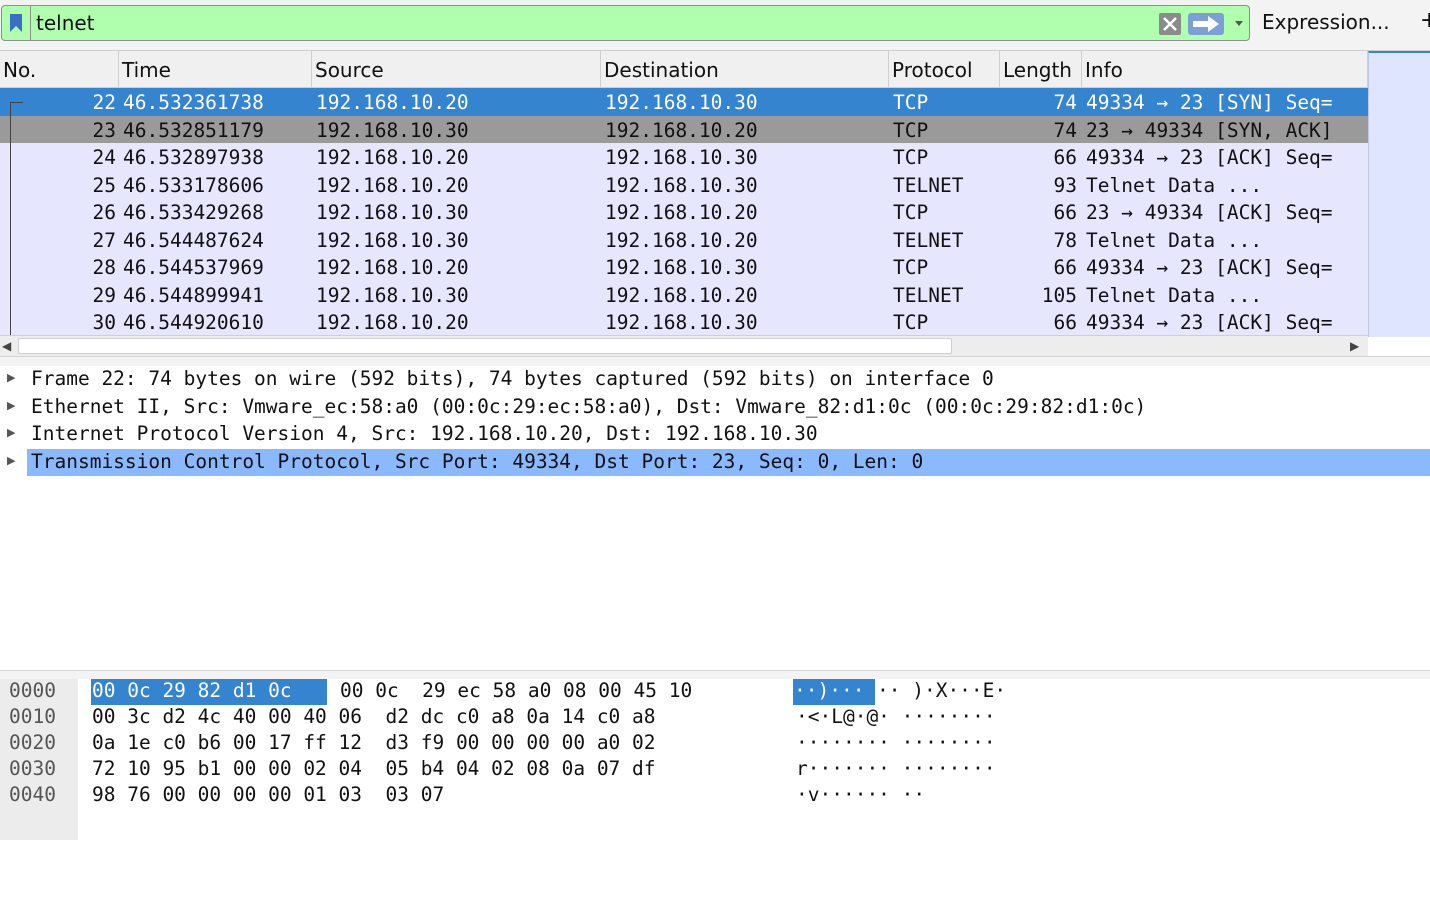  Describe the element at coordinates (485, 346) in the screenshot. I see `scrollbar-thumb` at that location.